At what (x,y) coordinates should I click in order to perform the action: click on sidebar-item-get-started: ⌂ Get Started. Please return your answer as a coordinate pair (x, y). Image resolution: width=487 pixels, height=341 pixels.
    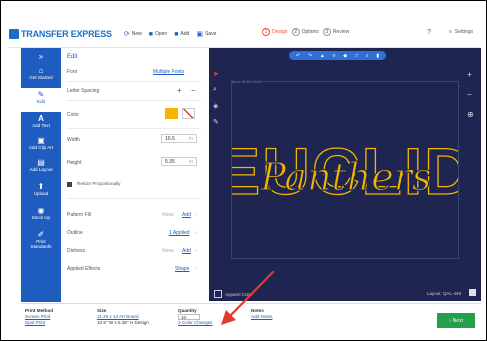
    Looking at the image, I should click on (41, 73).